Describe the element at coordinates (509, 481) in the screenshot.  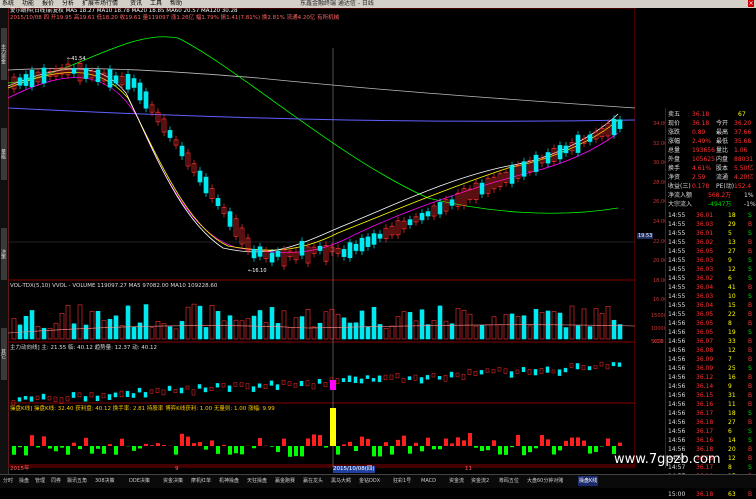
I see `bottom-tab: 筹码五位` at that location.